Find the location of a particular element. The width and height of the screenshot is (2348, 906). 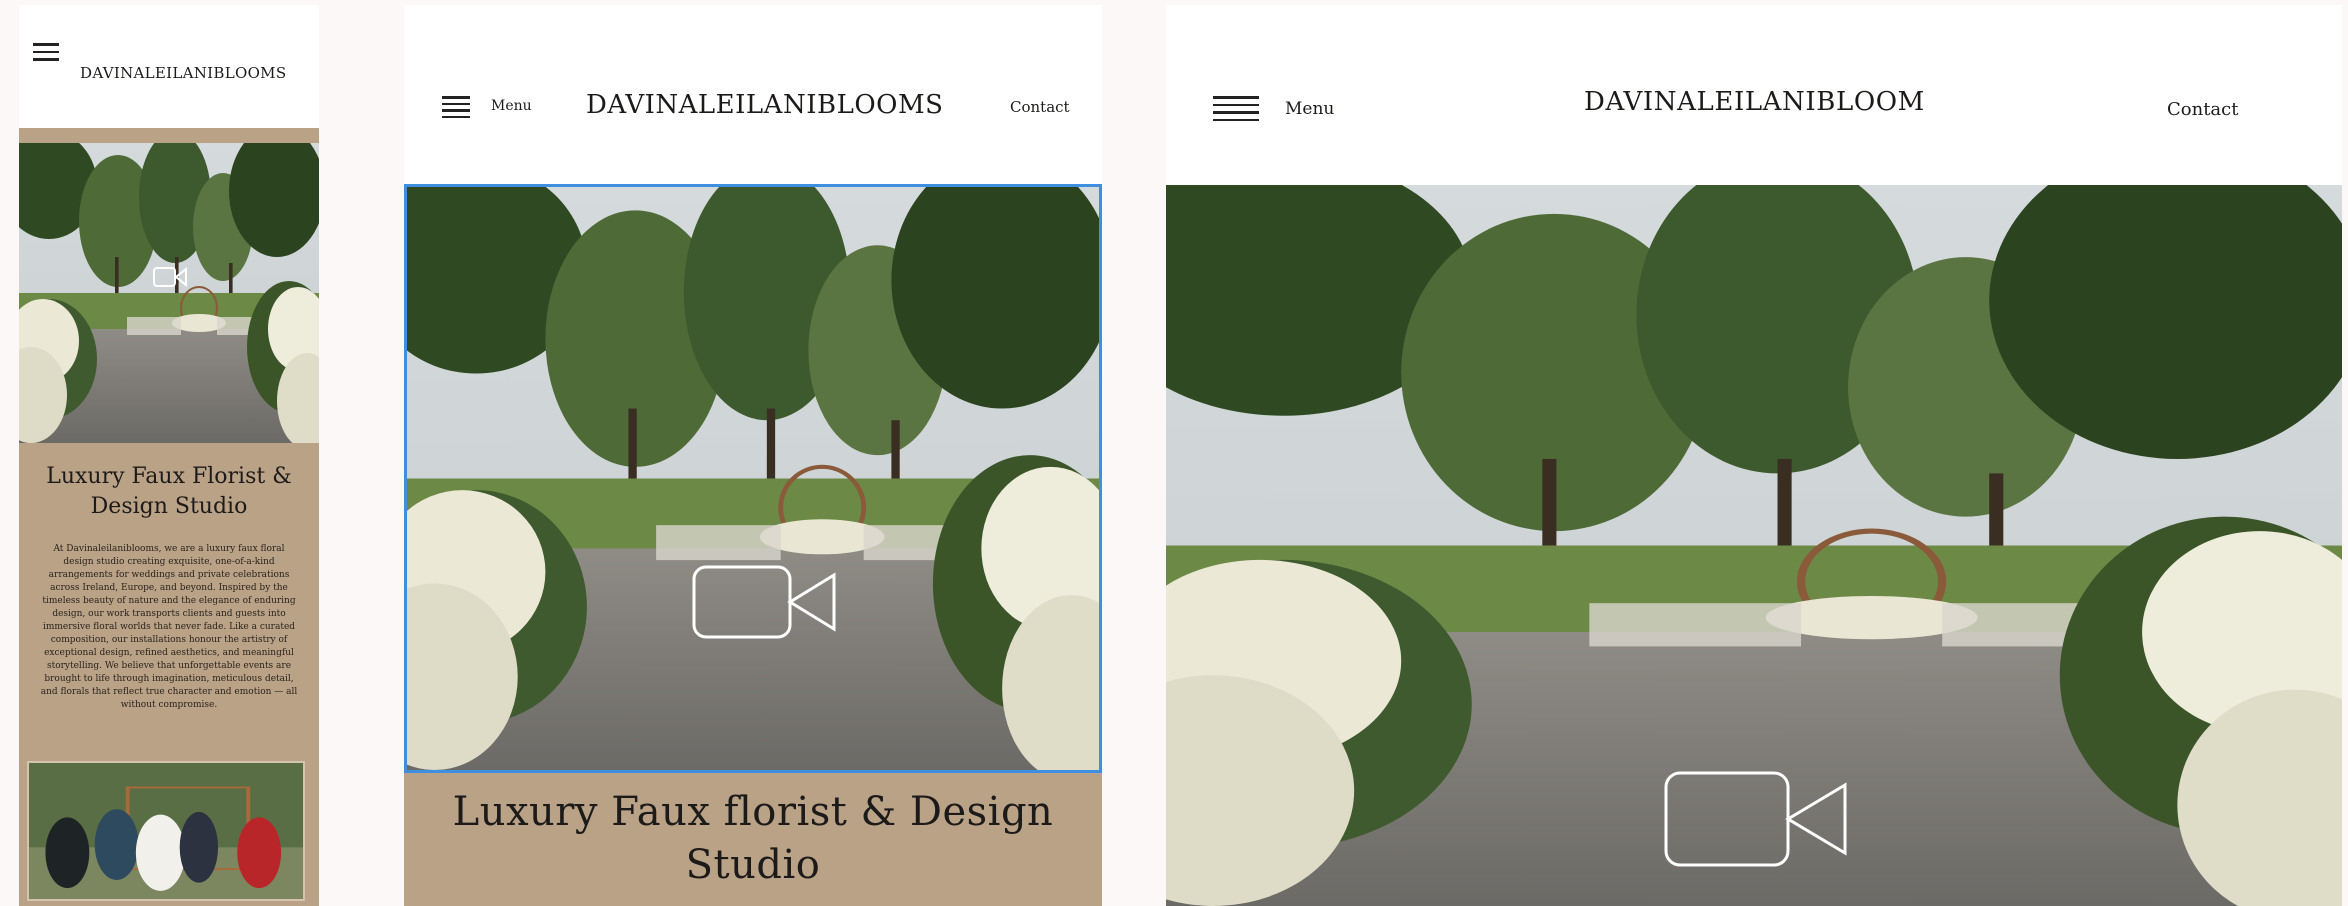

hero-section-tablet: Luxury Faux florist & Design Studio is located at coordinates (753, 839).